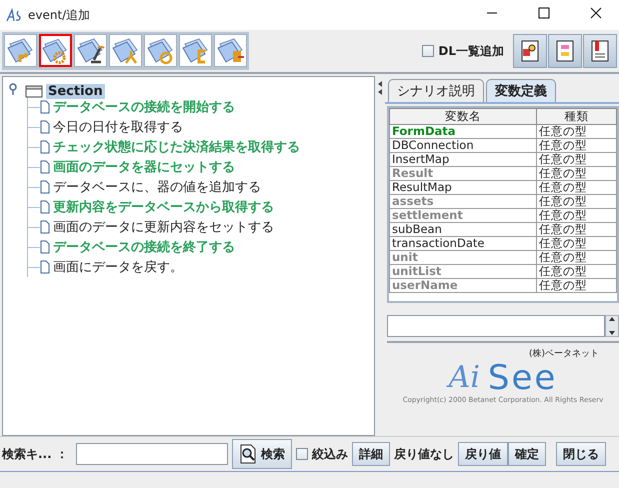  I want to click on table-cell: userName, so click(463, 285).